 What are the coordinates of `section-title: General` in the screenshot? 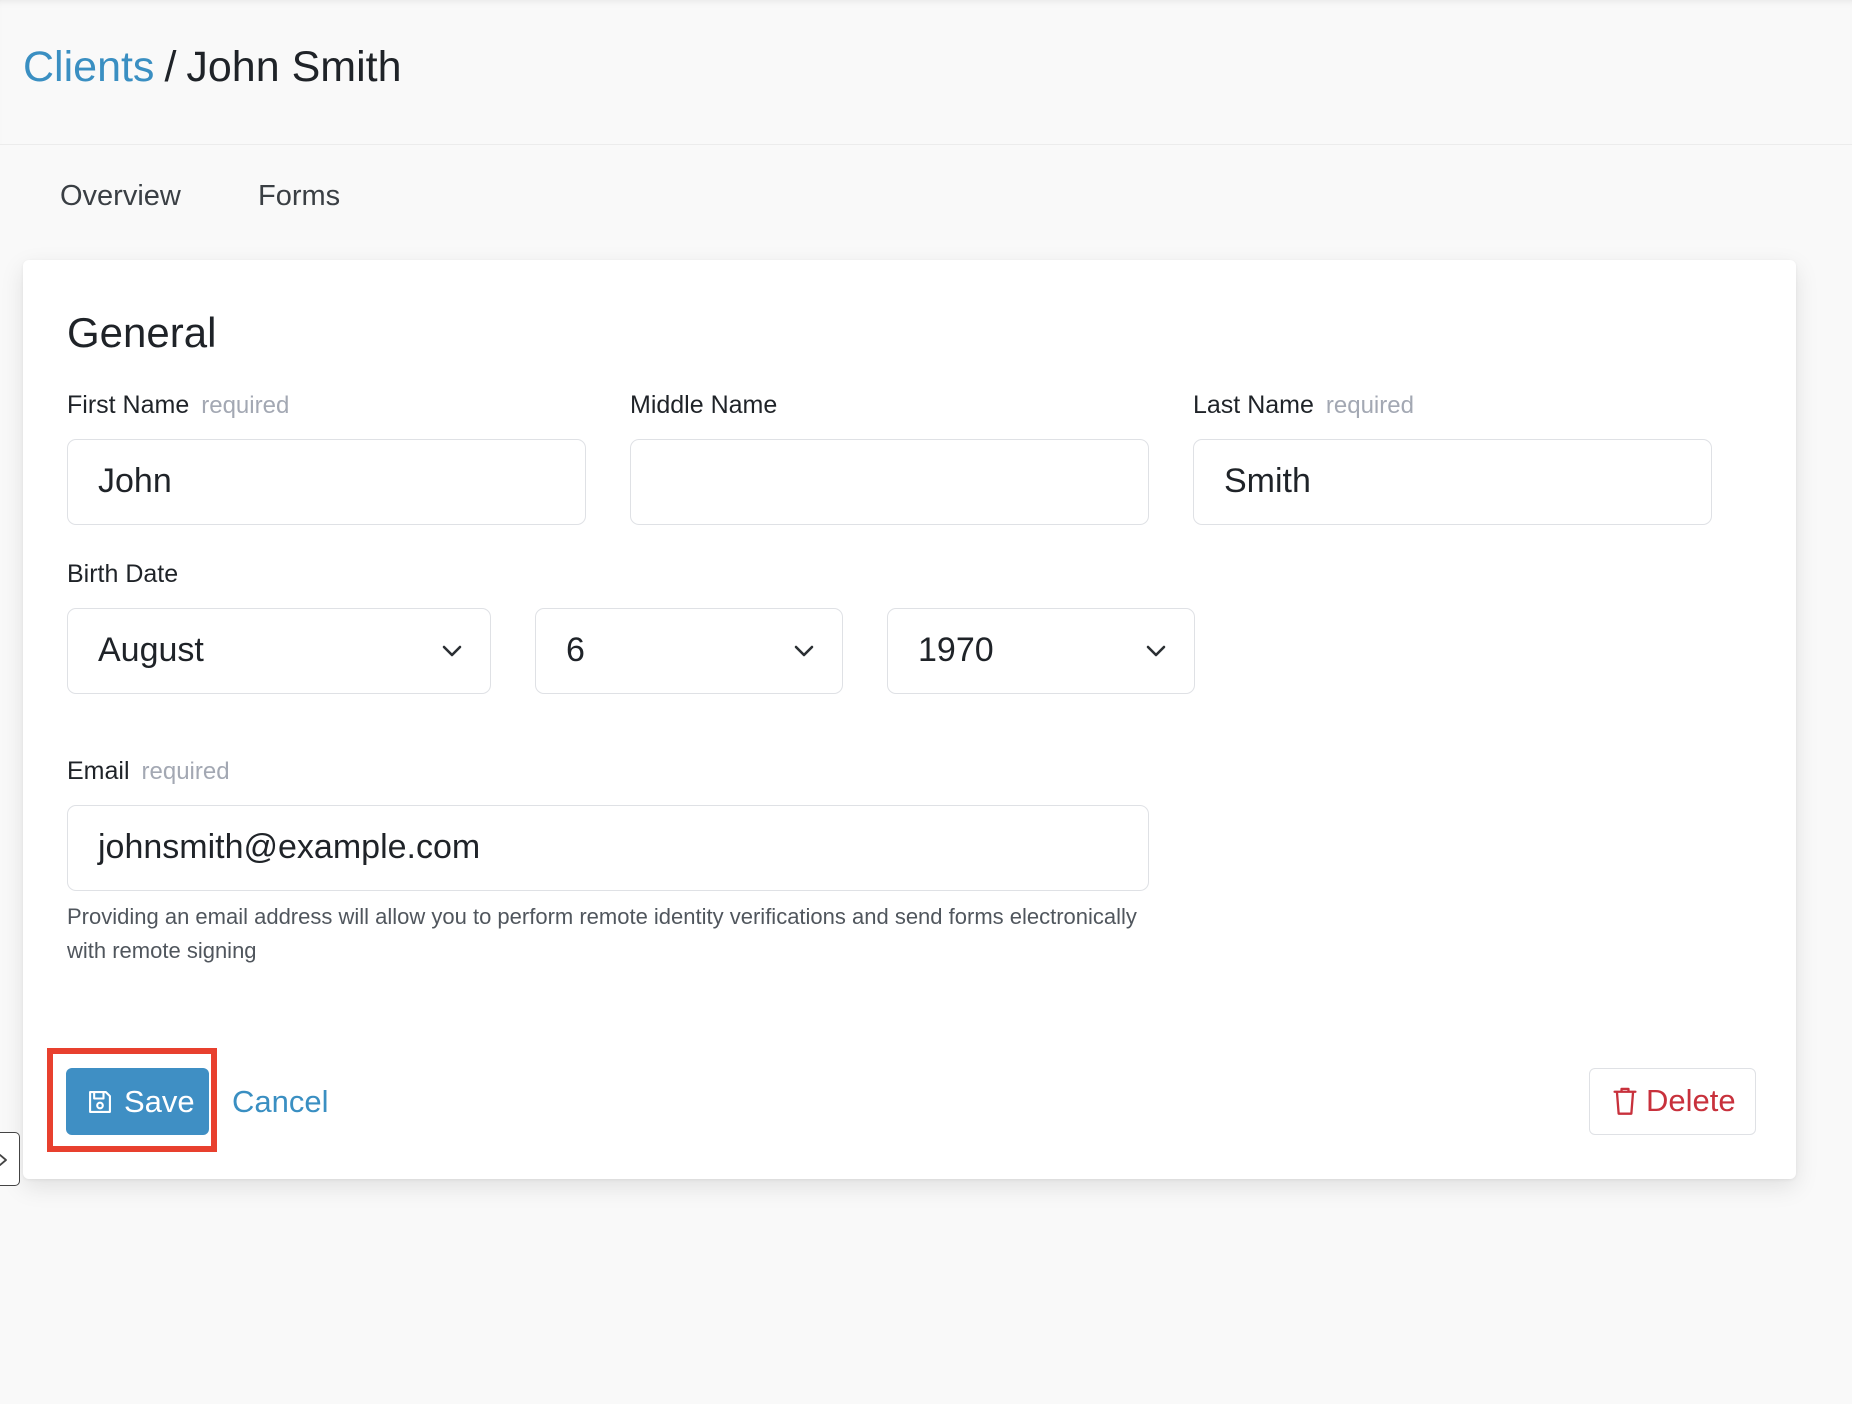 It's located at (142, 332).